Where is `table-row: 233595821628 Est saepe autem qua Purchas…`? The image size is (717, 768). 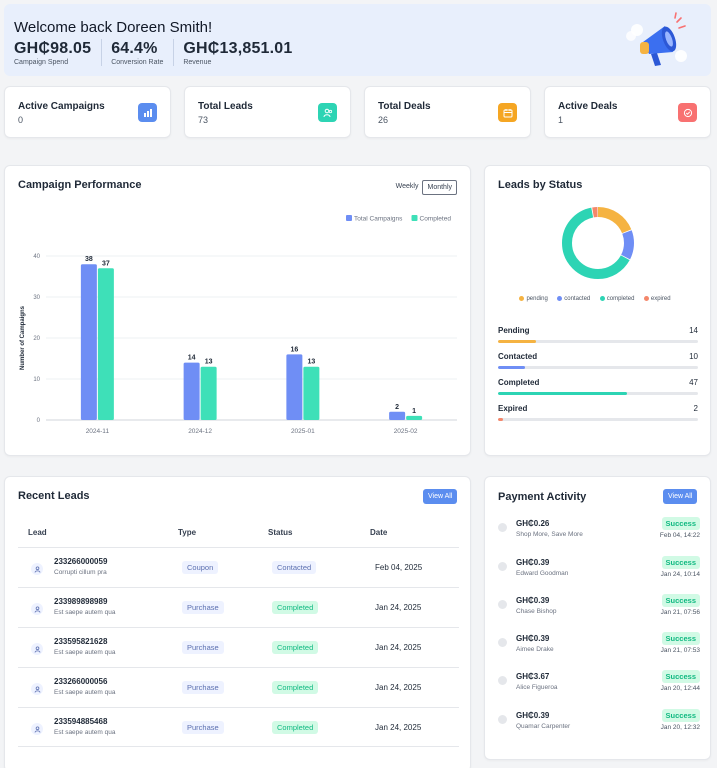 table-row: 233595821628 Est saepe autem qua Purchas… is located at coordinates (238, 647).